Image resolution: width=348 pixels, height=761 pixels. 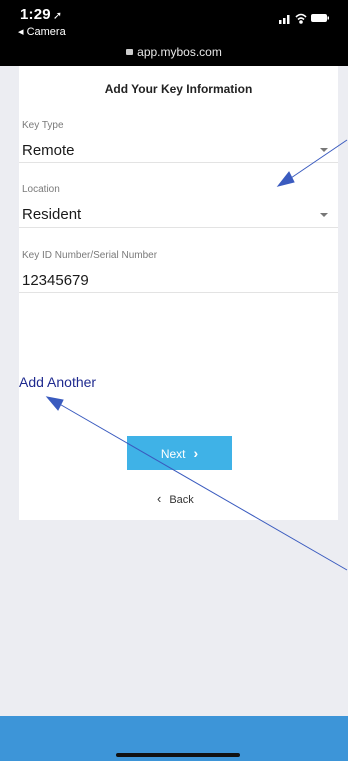 What do you see at coordinates (284, 19) in the screenshot?
I see `signal-bars-icon` at bounding box center [284, 19].